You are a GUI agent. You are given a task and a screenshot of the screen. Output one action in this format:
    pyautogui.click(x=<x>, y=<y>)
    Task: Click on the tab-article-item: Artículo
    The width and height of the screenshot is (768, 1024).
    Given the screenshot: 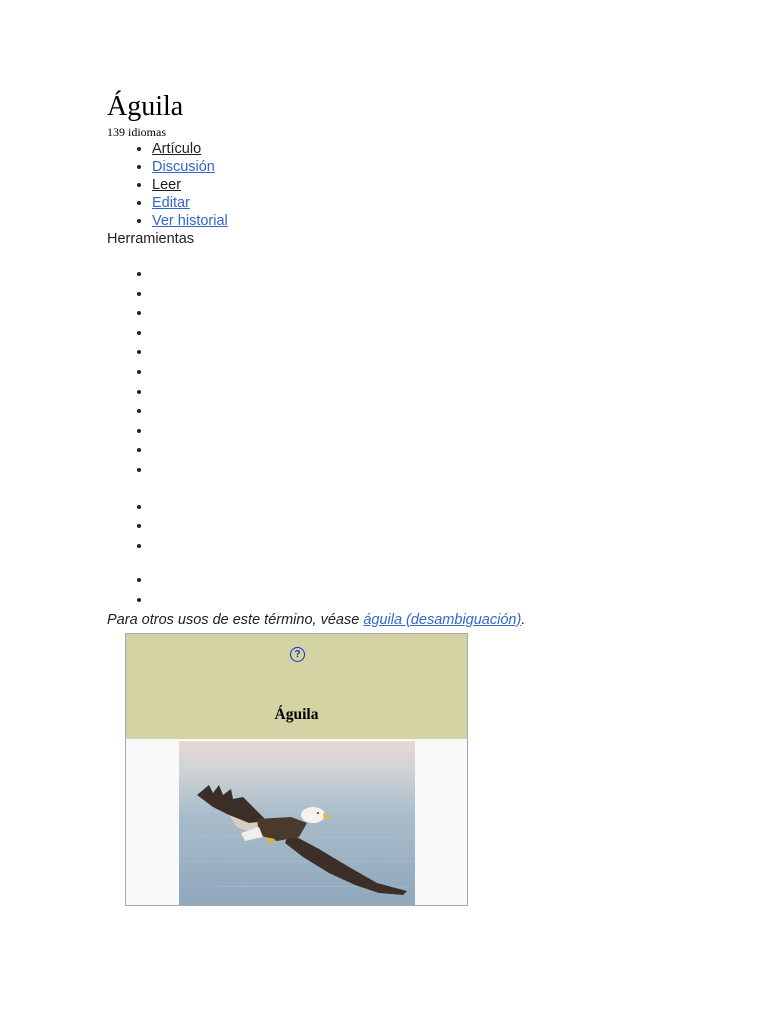 What is the action you would take?
    pyautogui.click(x=449, y=149)
    